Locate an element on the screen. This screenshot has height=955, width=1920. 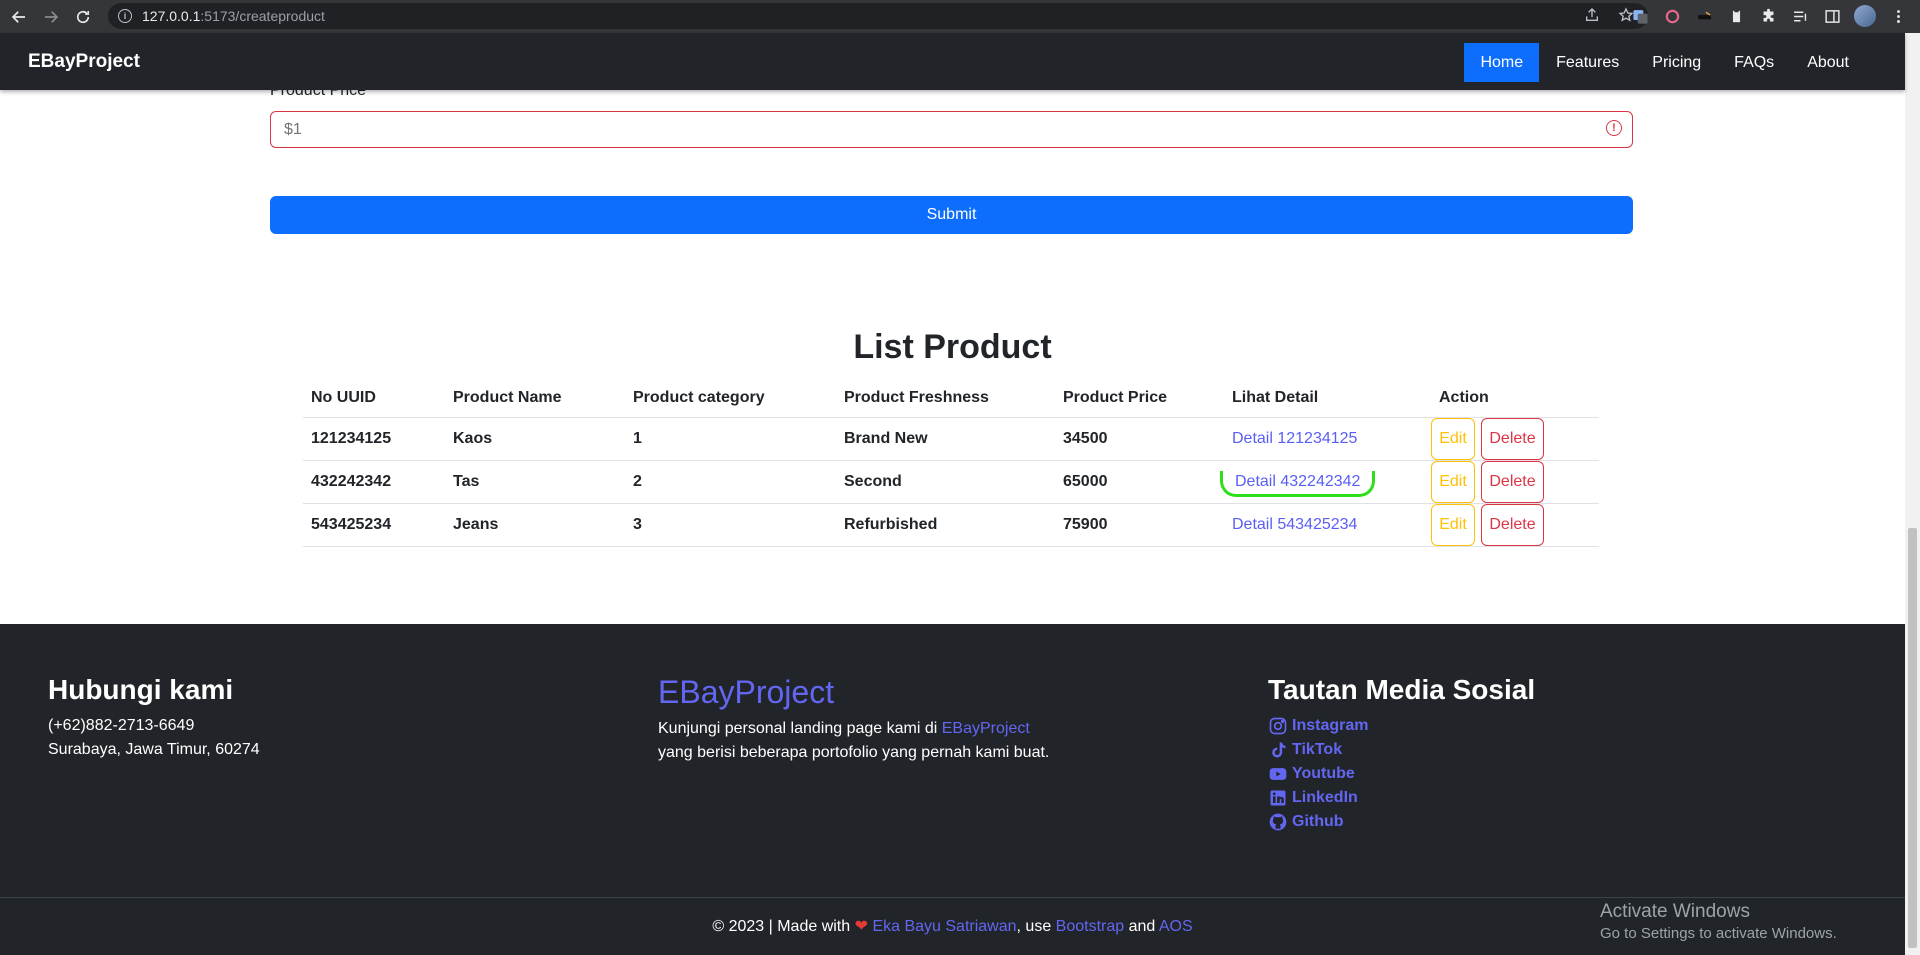
invalid-warning-icon: ! is located at coordinates (1614, 128).